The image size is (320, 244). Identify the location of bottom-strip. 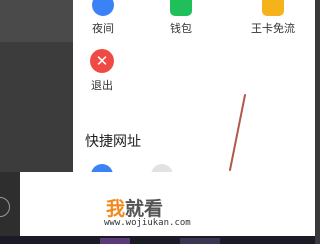
(157, 240).